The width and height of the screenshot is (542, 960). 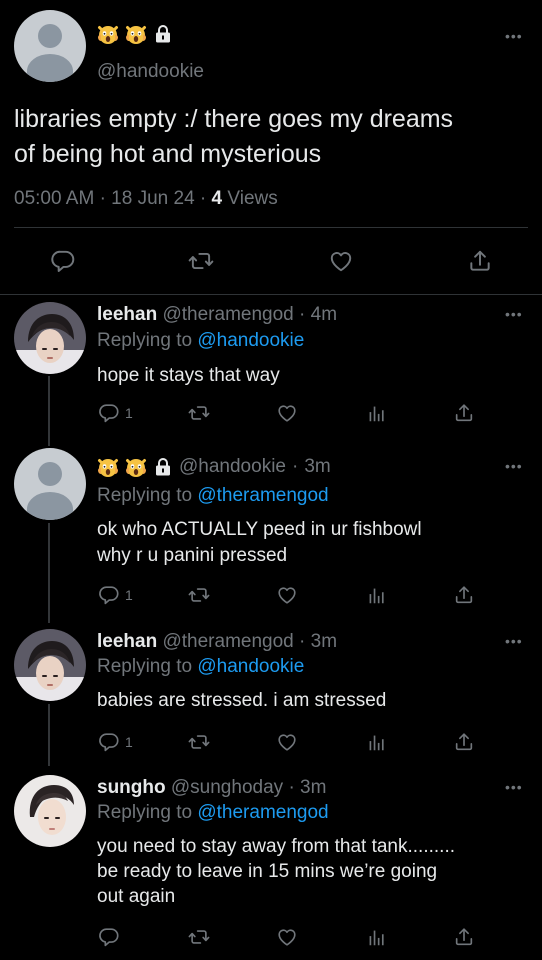 I want to click on reply-action-bar, so click(x=271, y=937).